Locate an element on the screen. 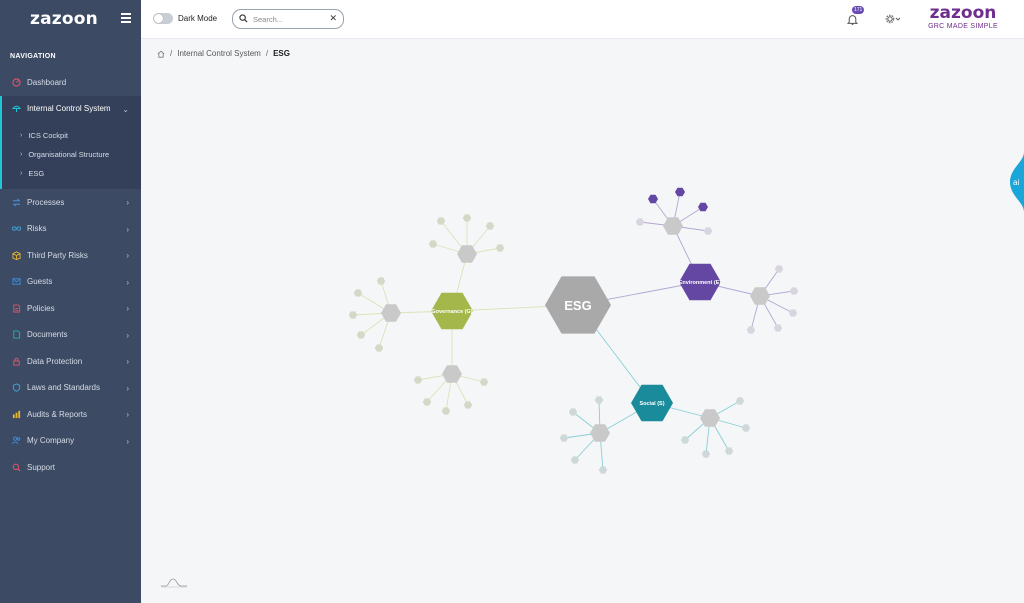 Image resolution: width=1024 pixels, height=603 pixels. users-icon is located at coordinates (16, 440).